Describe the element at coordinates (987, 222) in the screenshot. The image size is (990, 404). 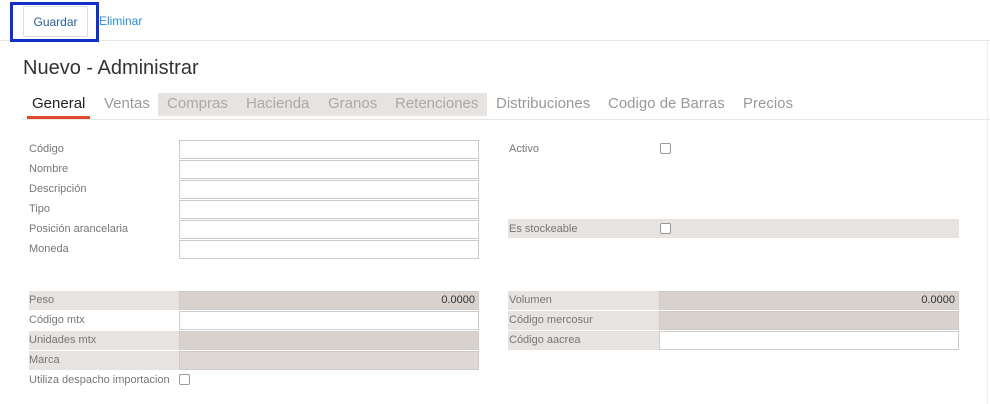
I see `right-edge-divider` at that location.